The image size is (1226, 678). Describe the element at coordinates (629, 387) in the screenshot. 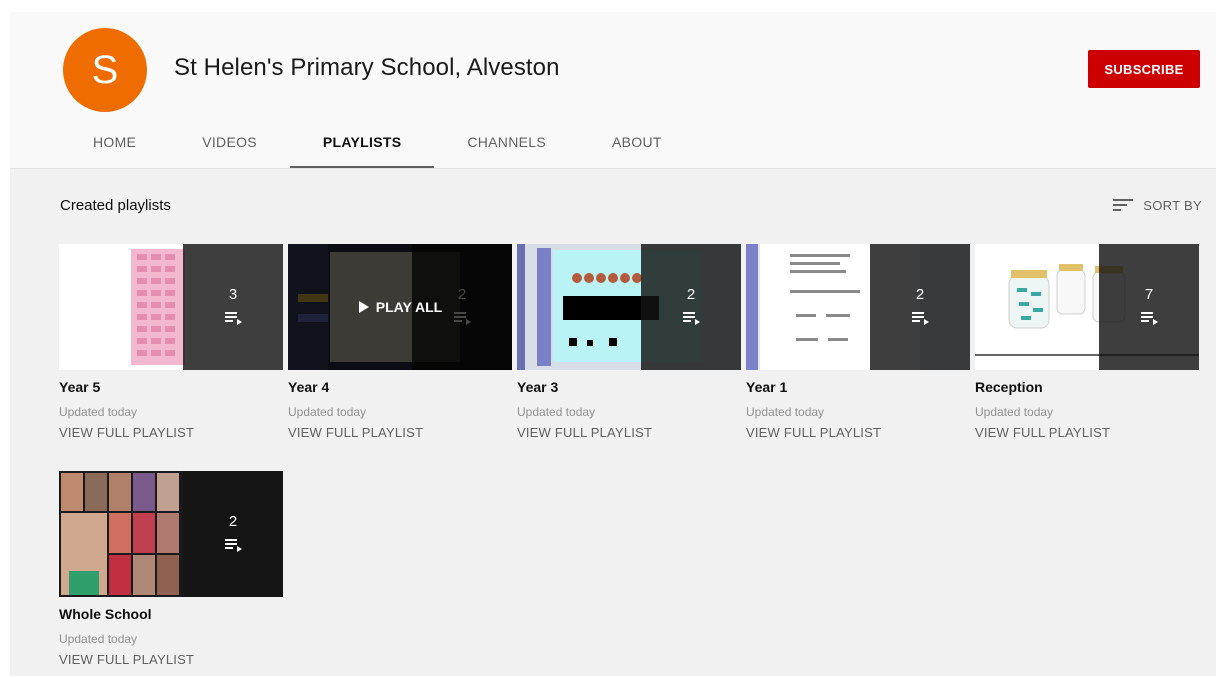

I see `playlist-title: Year 3` at that location.